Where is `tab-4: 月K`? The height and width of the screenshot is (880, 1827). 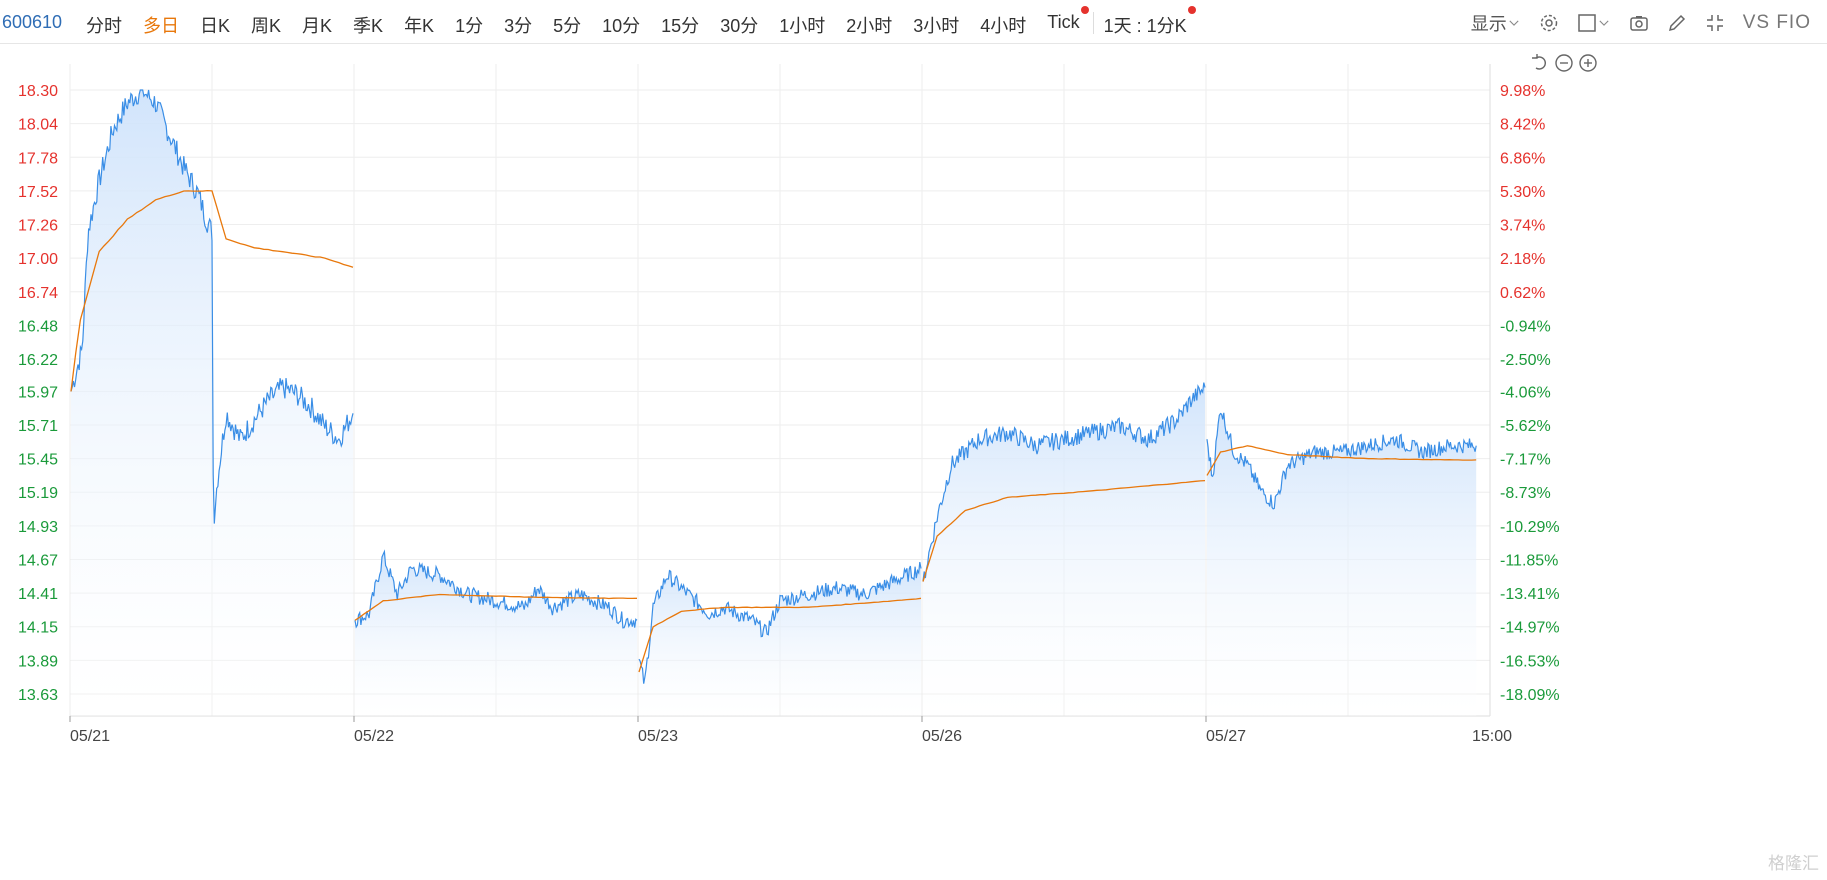 tab-4: 月K is located at coordinates (317, 25).